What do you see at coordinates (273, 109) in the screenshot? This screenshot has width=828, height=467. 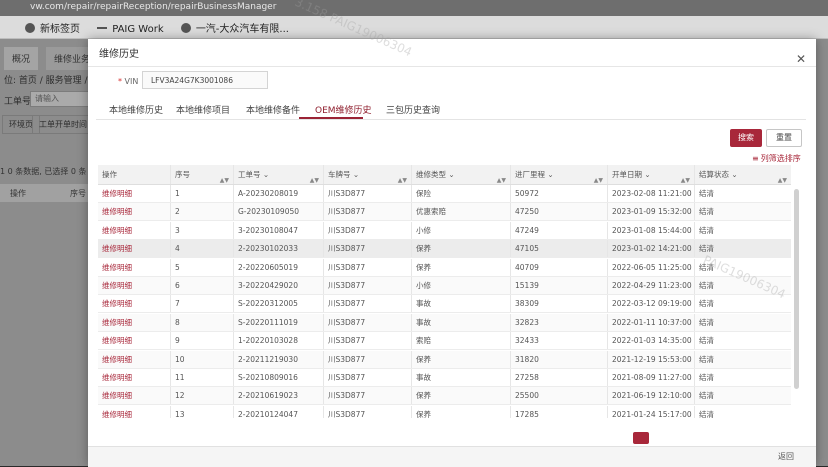 I see `tab-local-parts: 本地维修备件` at bounding box center [273, 109].